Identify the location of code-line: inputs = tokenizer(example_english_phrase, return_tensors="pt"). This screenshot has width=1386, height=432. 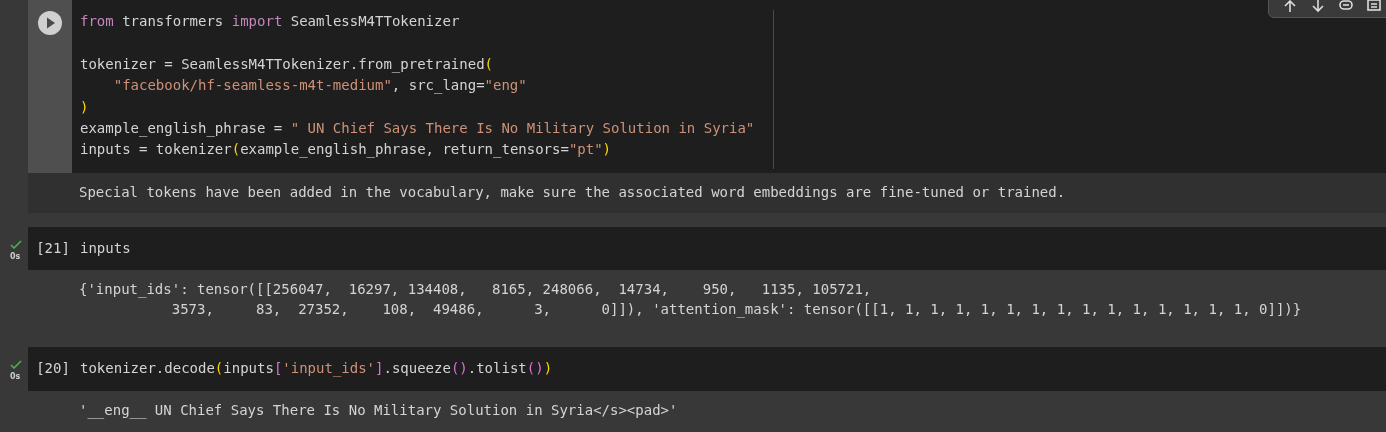
(346, 150).